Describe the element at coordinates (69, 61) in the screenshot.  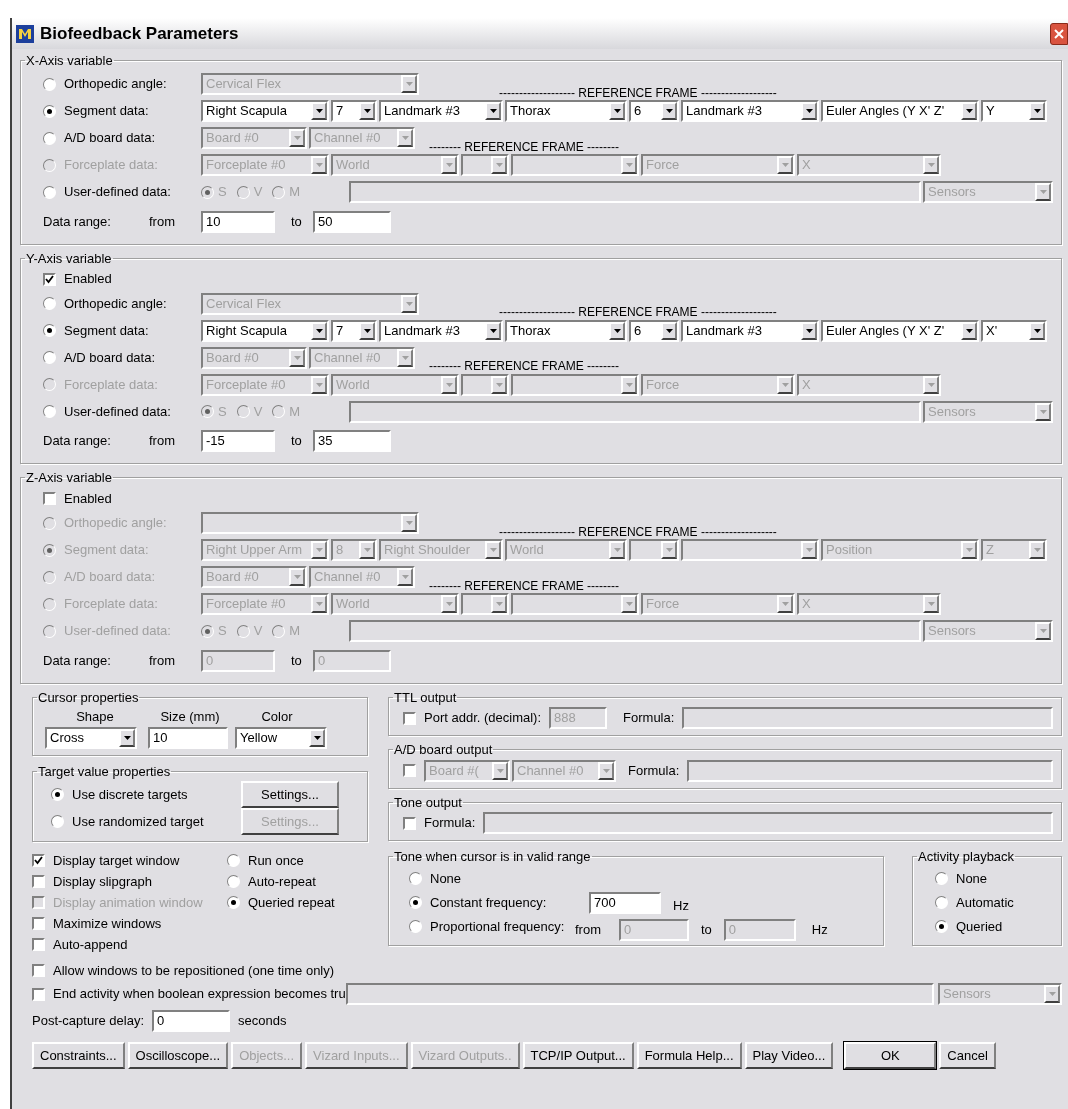
I see `group-title: X-Axis variable` at that location.